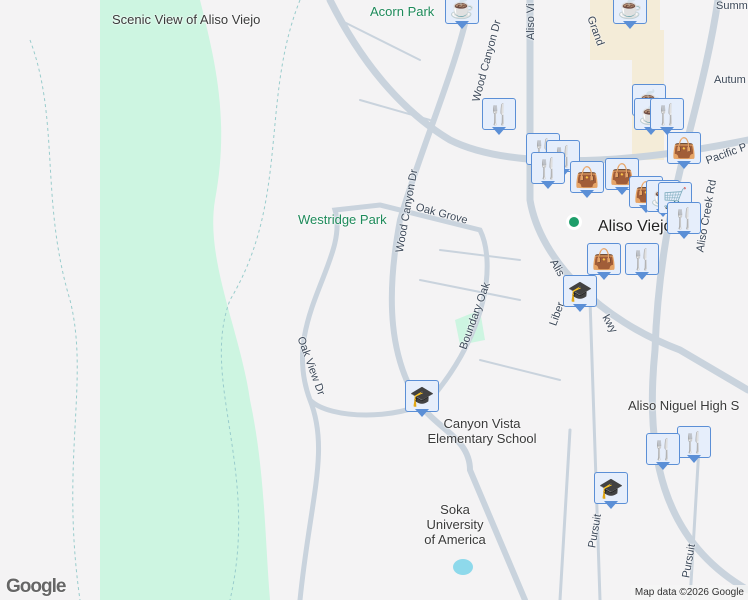  I want to click on label-autumn: Autum, so click(730, 80).